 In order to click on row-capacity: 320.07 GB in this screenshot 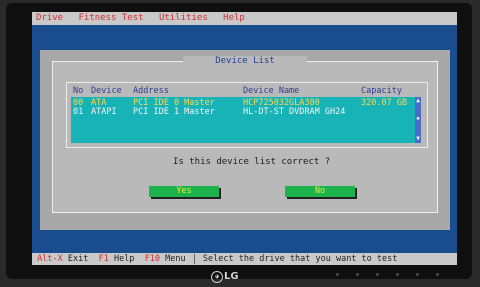, I will do `click(384, 103)`.